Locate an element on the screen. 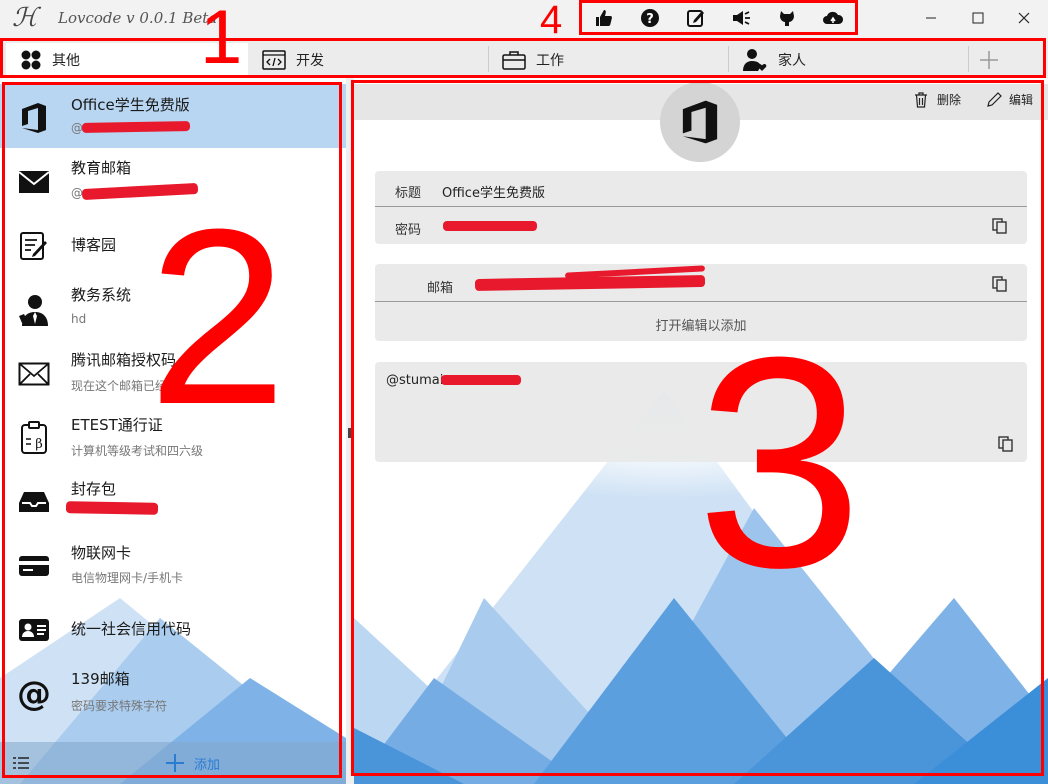 The image size is (1048, 784). user-tie-icon is located at coordinates (34, 310).